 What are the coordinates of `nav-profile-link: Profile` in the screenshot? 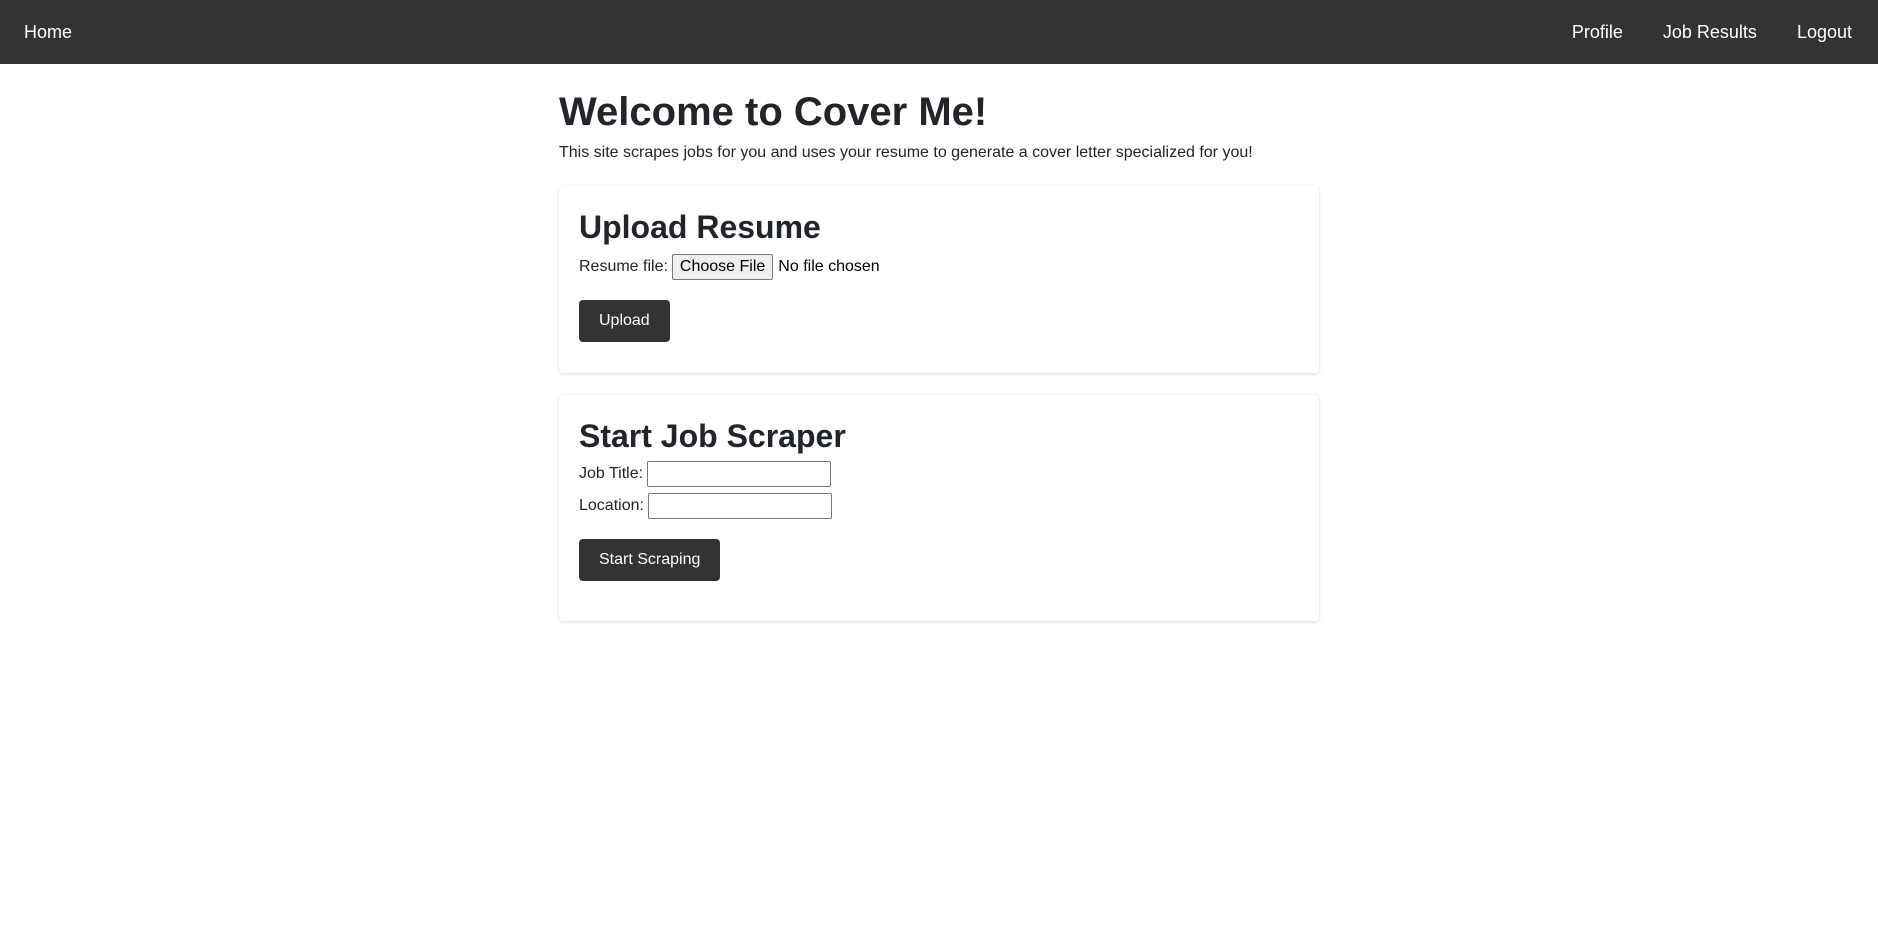 It's located at (1597, 32).